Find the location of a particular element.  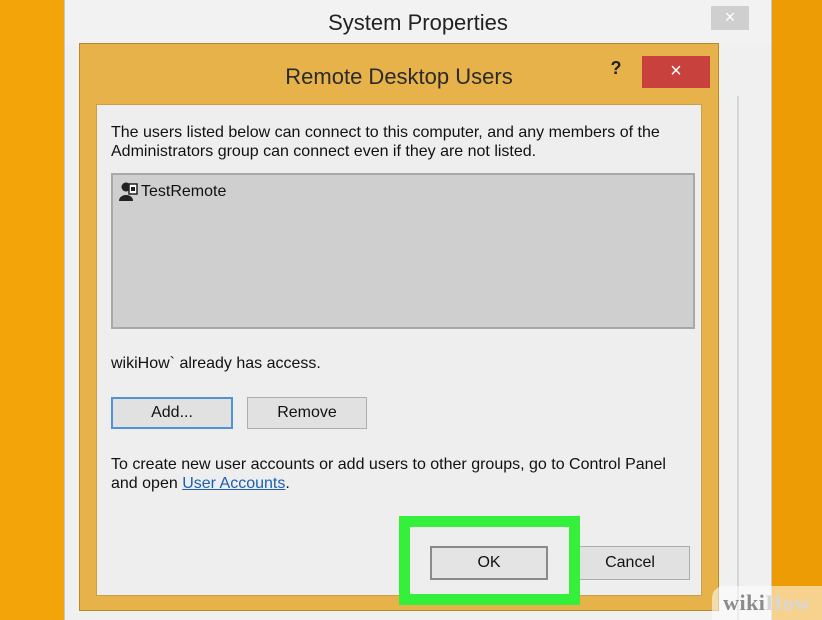

footer-text-after: . is located at coordinates (287, 483).